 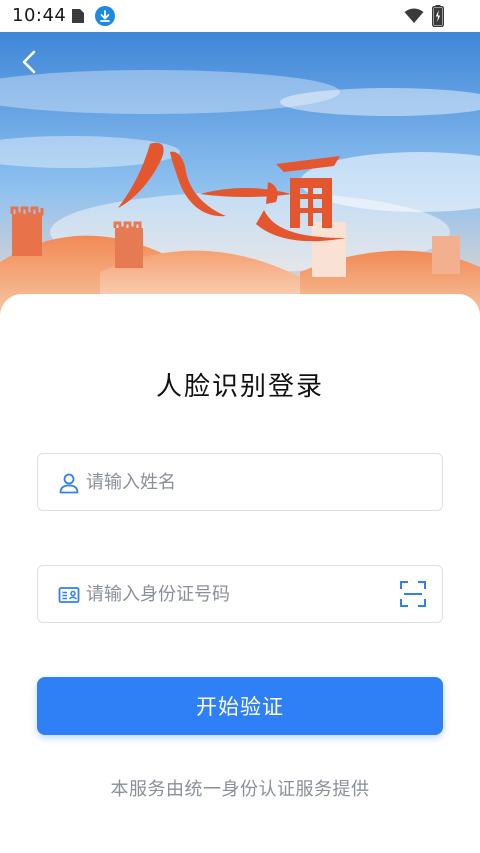 What do you see at coordinates (413, 594) in the screenshot?
I see `scan-icon` at bounding box center [413, 594].